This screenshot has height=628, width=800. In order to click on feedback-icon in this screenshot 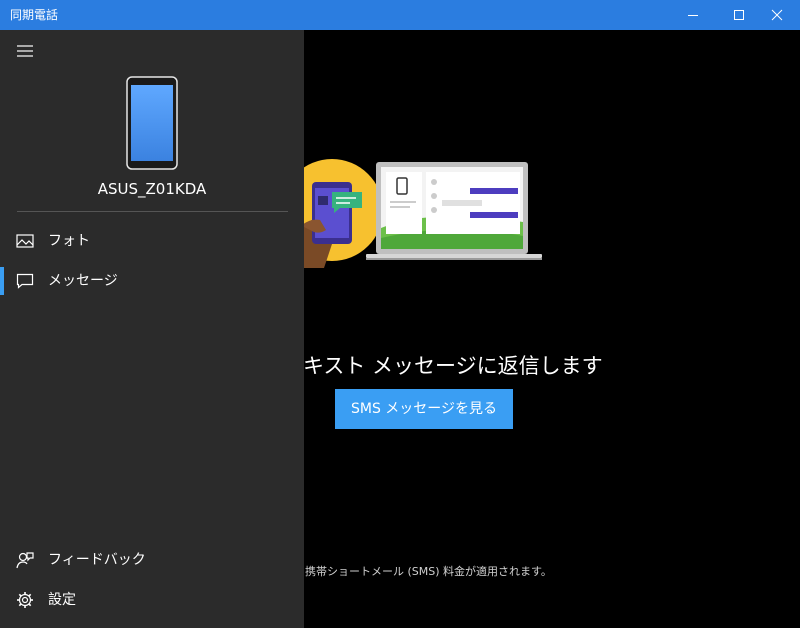, I will do `click(25, 560)`.